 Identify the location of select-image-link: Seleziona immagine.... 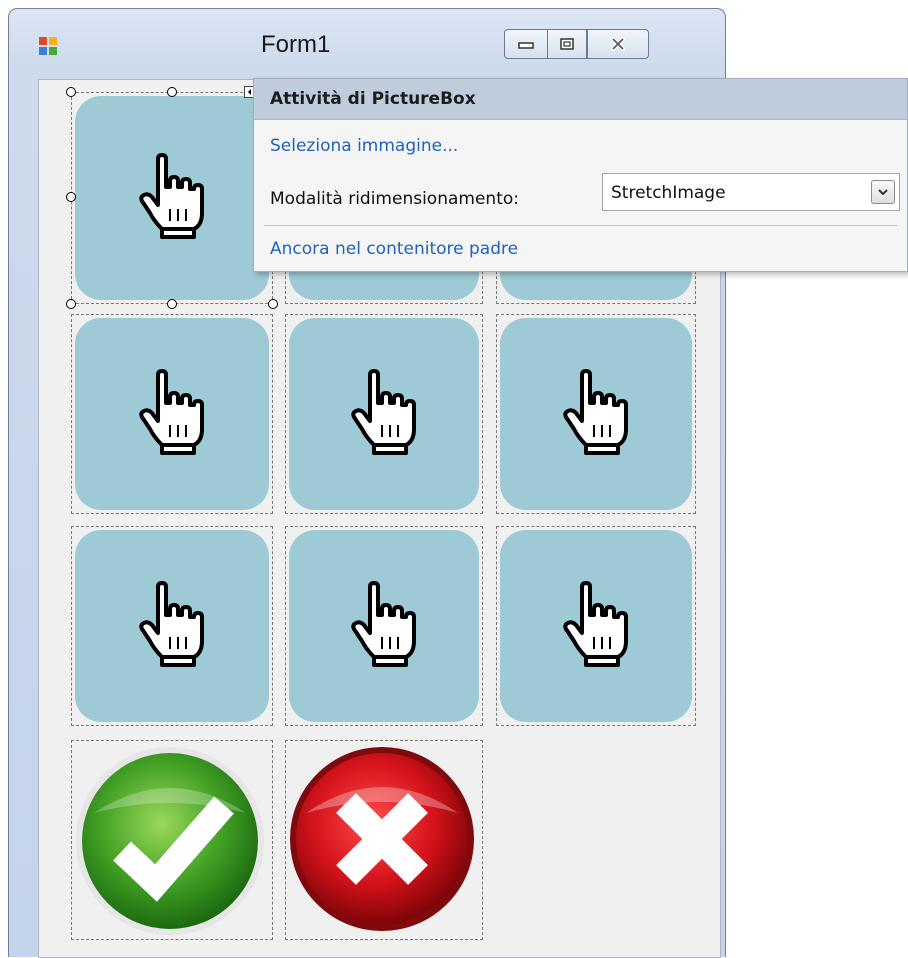
(364, 146).